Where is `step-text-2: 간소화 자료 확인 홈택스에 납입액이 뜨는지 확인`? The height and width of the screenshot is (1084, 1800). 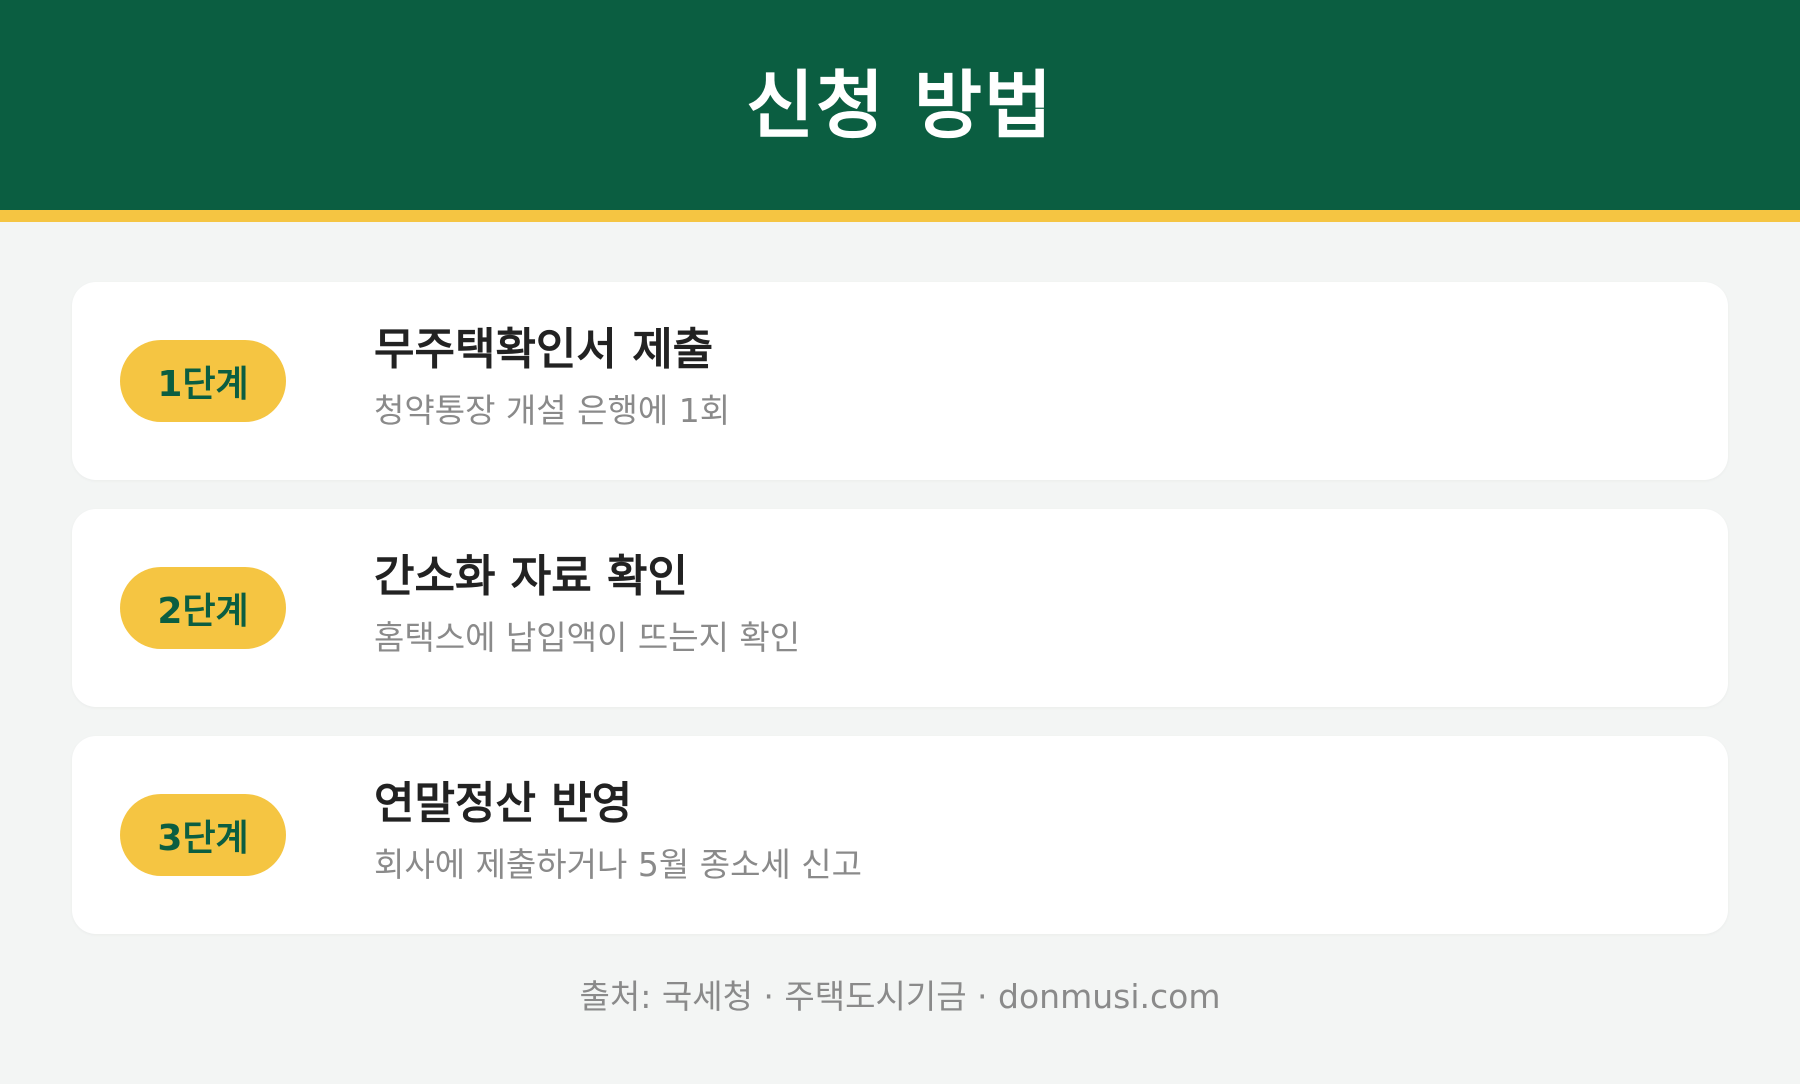 step-text-2: 간소화 자료 확인 홈택스에 납입액이 뜨는지 확인 is located at coordinates (587, 604).